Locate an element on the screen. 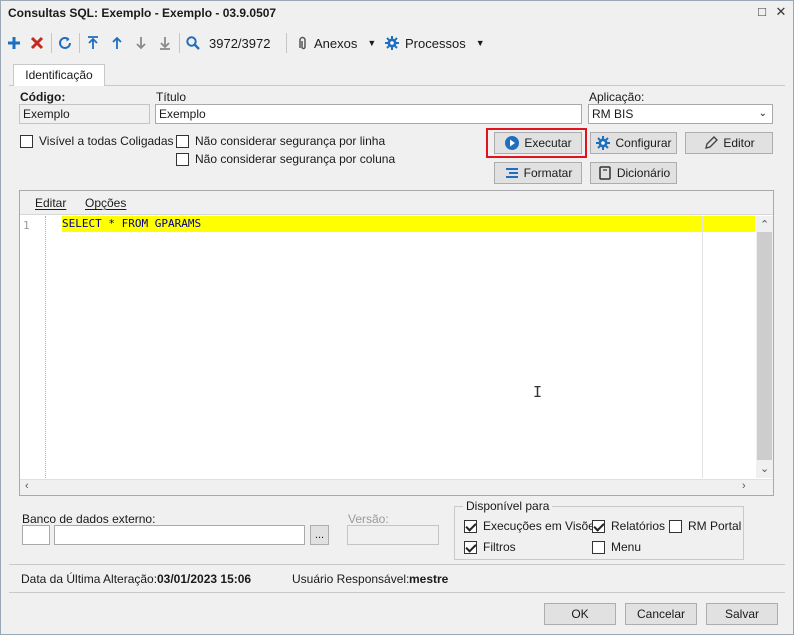 The height and width of the screenshot is (635, 794). delete-button is located at coordinates (37, 43).